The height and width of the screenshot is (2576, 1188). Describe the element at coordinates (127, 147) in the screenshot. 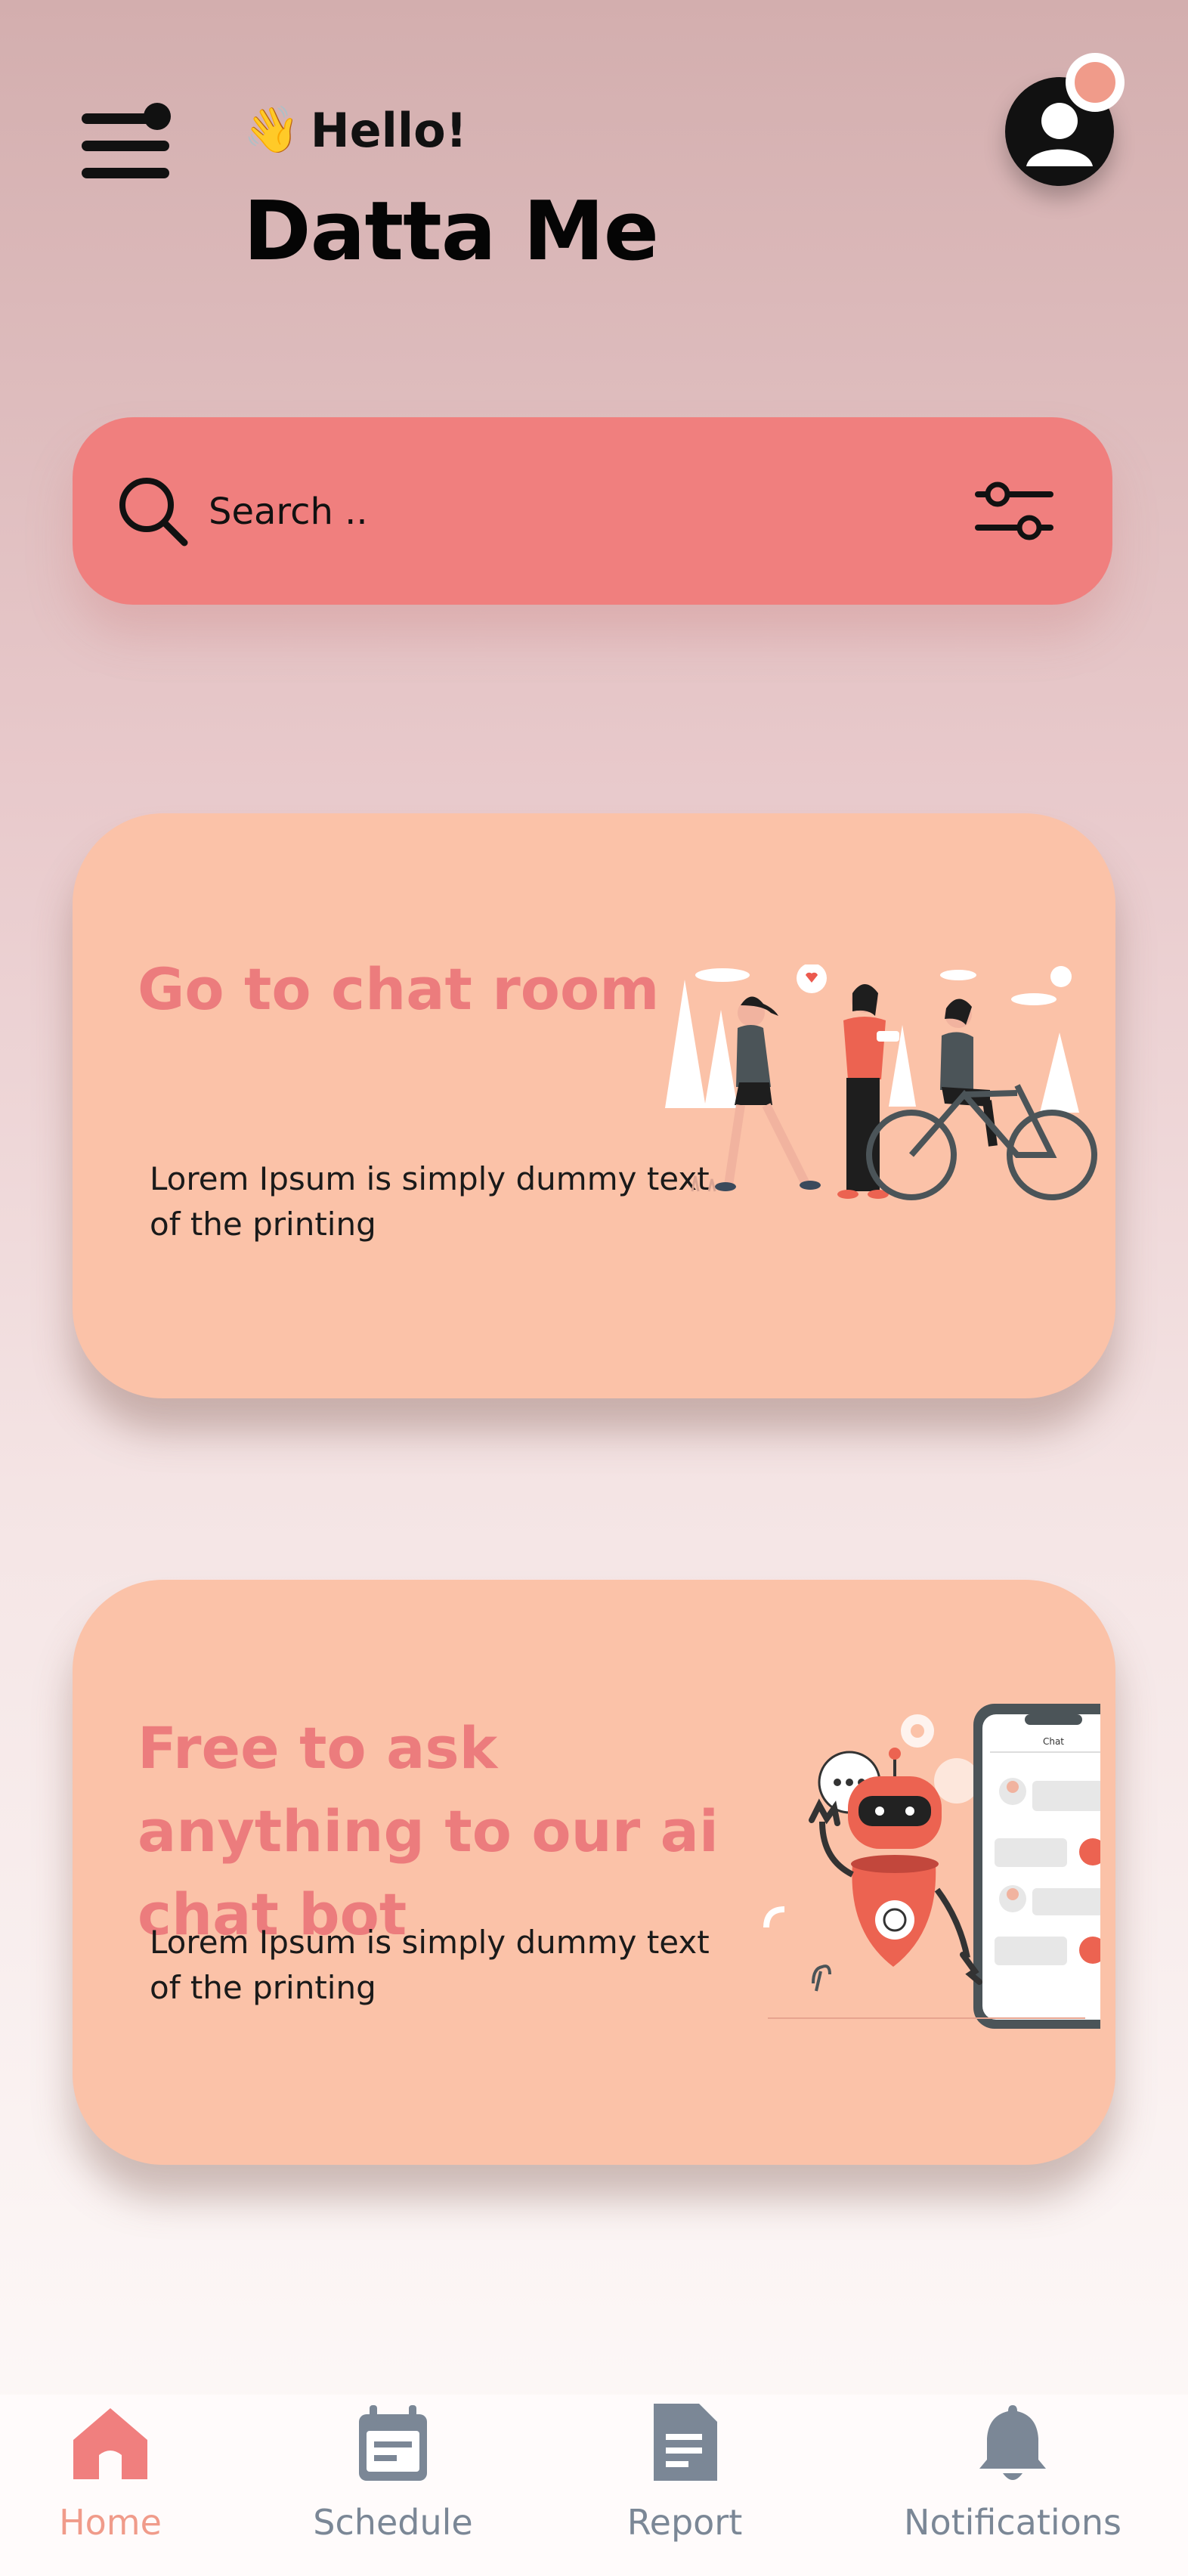

I see `menu-icon` at that location.